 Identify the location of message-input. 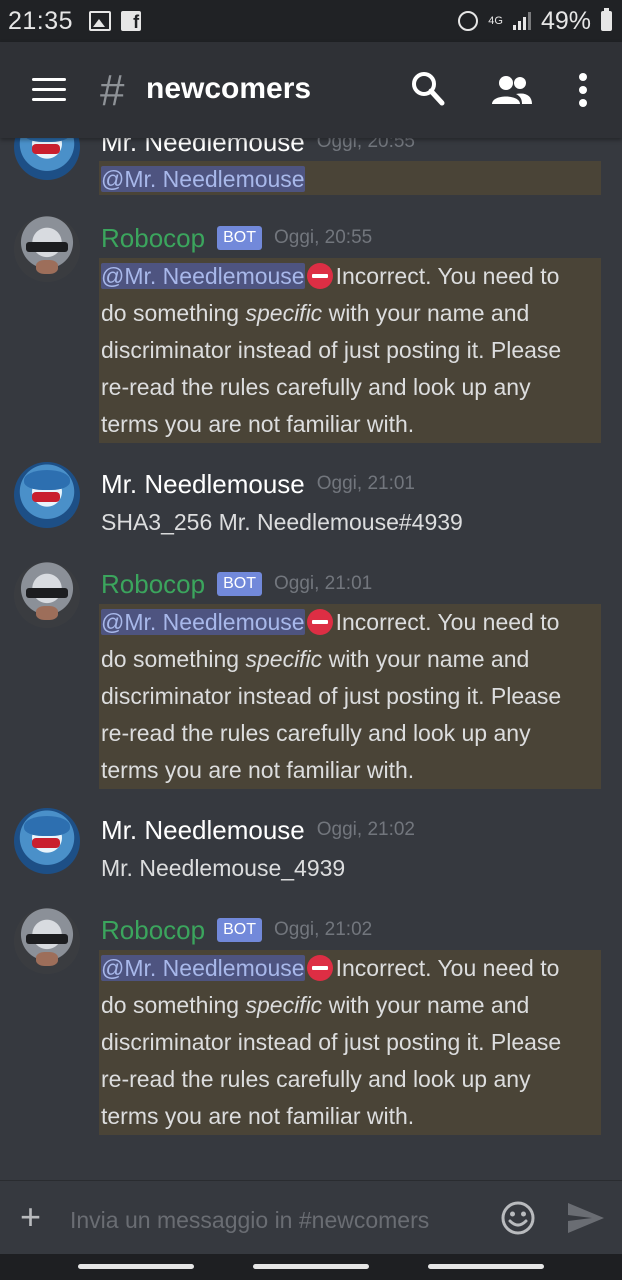
(275, 1220).